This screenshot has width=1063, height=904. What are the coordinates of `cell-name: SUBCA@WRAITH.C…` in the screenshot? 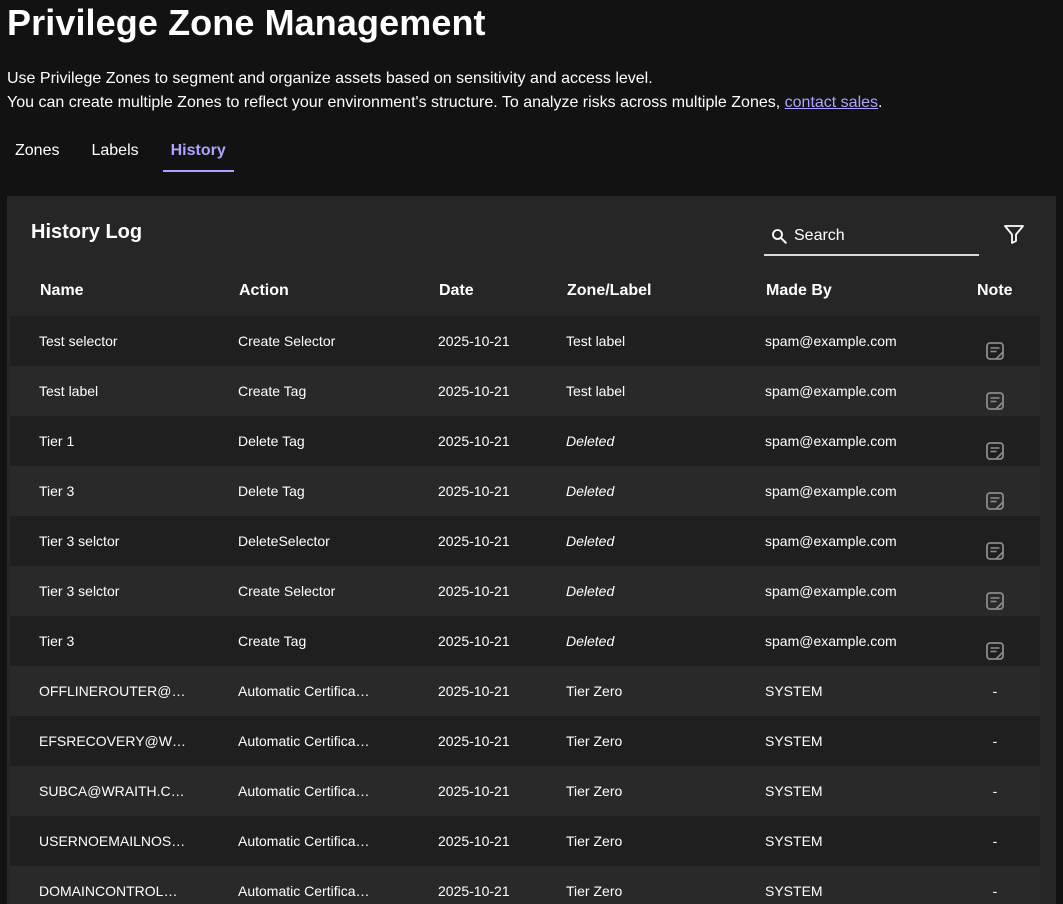 It's located at (112, 791).